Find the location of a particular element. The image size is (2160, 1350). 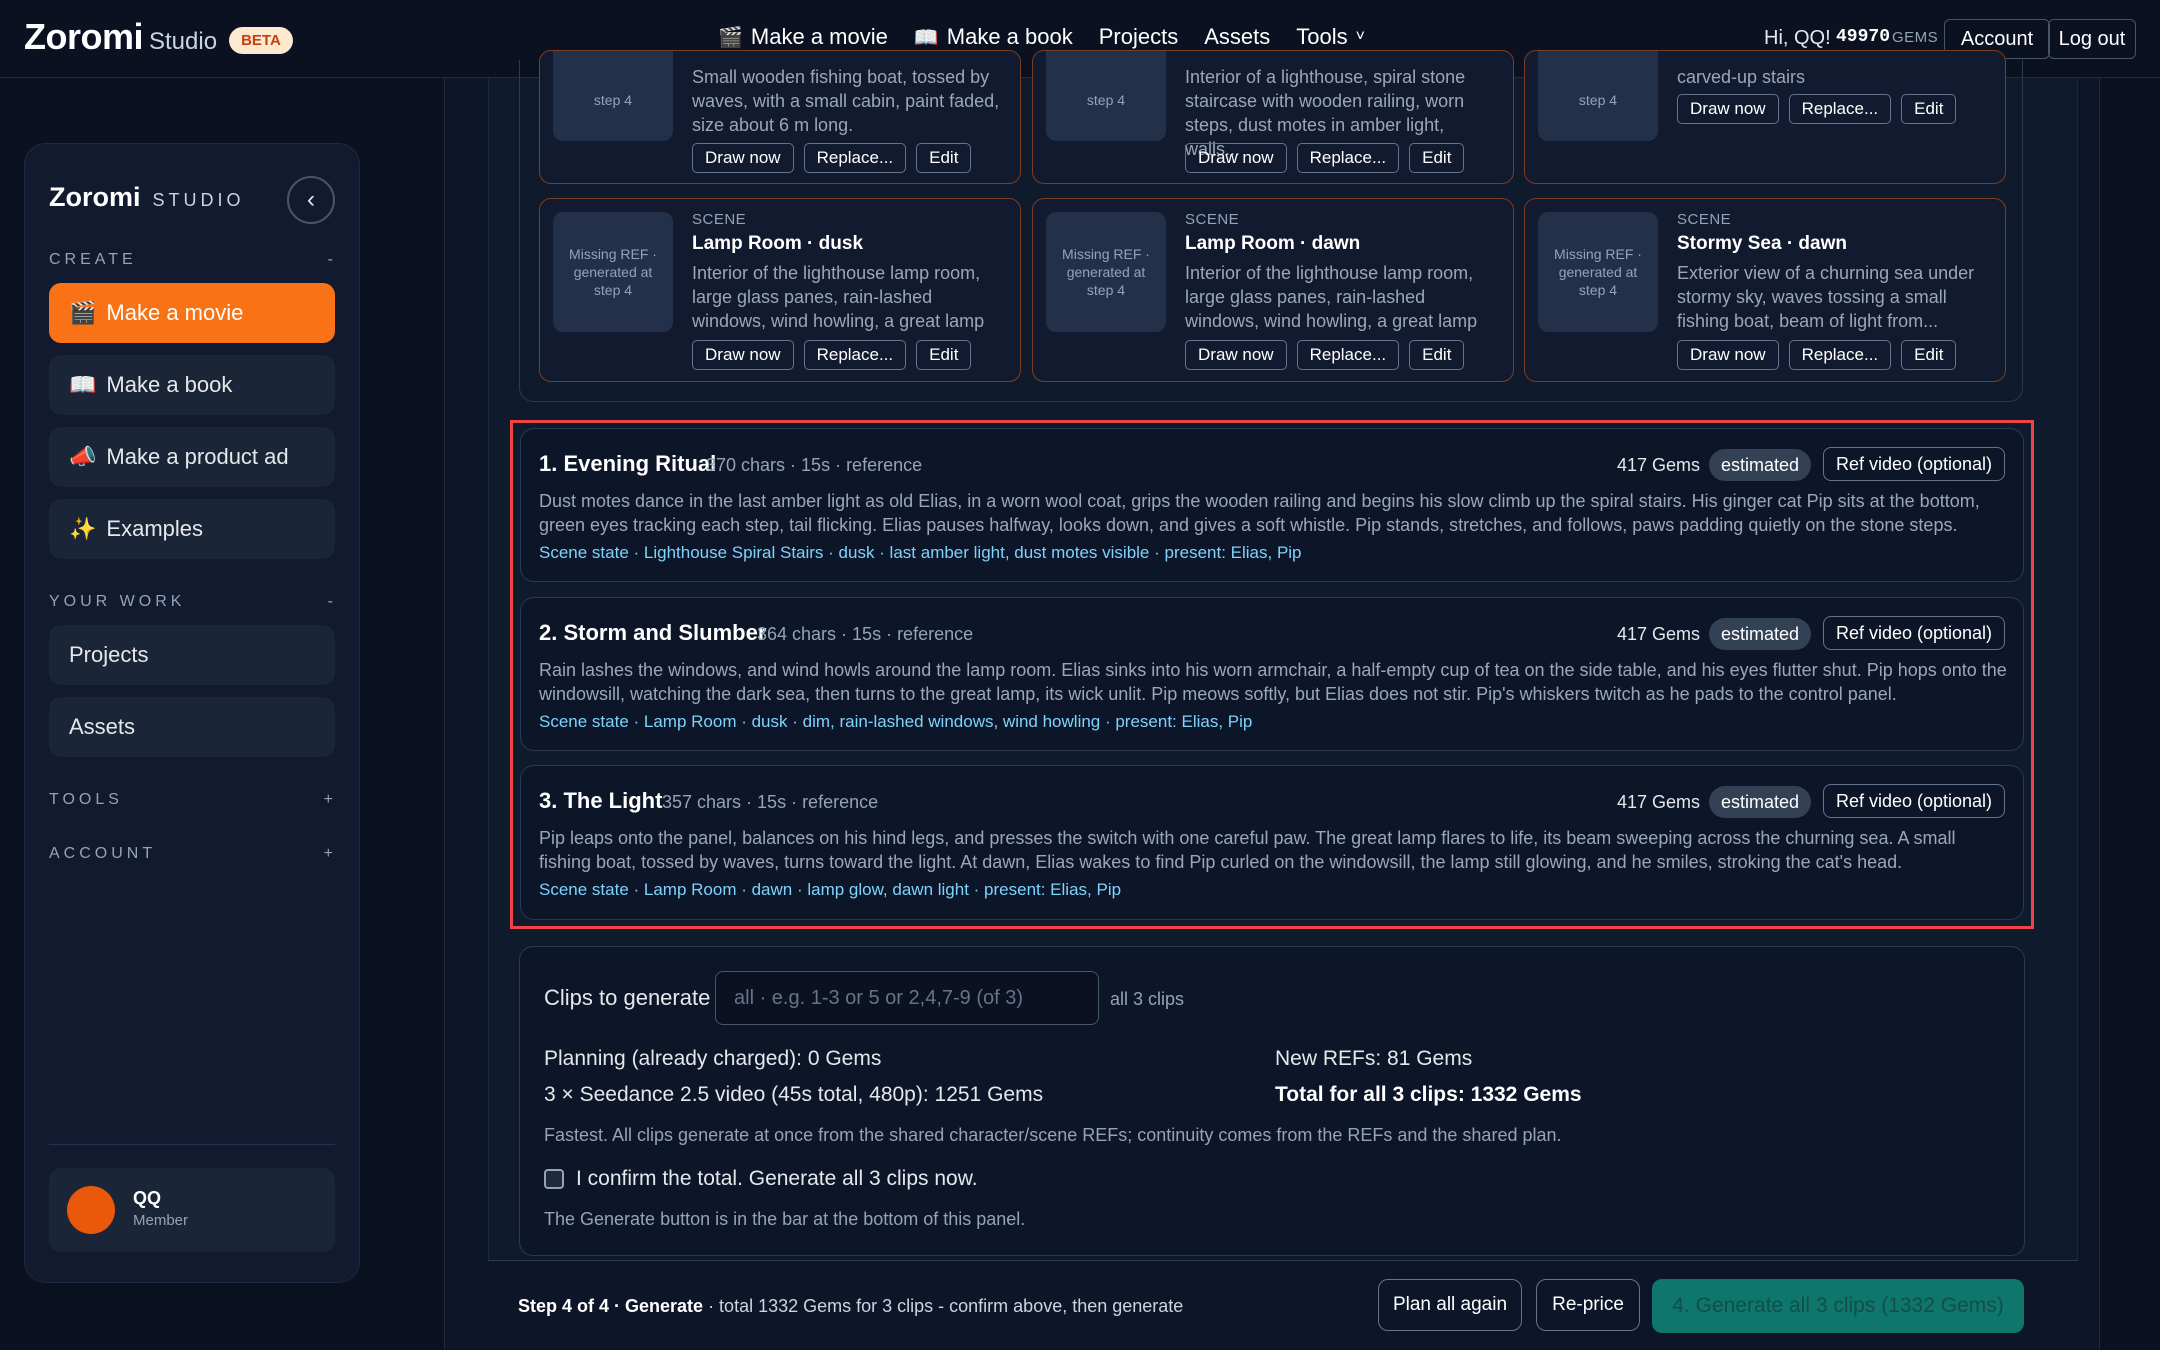

all-clips-hint: all 3 clips is located at coordinates (1147, 999).